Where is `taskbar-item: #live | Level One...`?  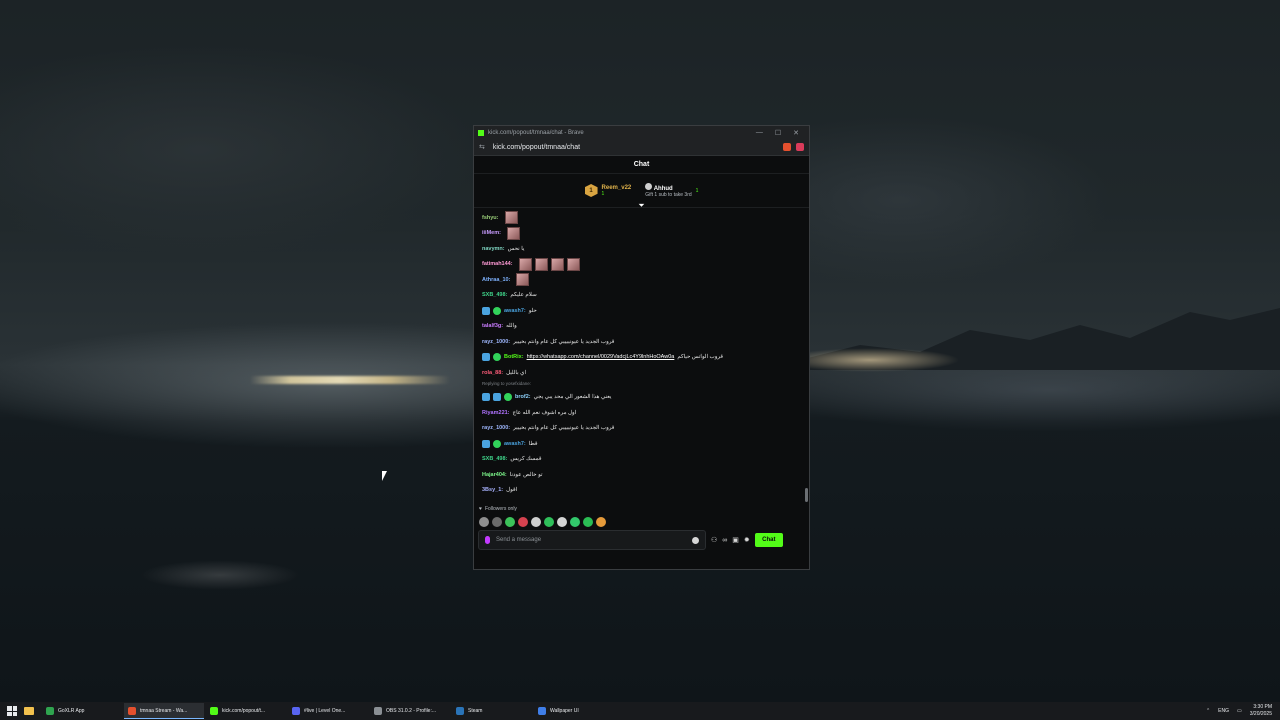 taskbar-item: #live | Level One... is located at coordinates (328, 711).